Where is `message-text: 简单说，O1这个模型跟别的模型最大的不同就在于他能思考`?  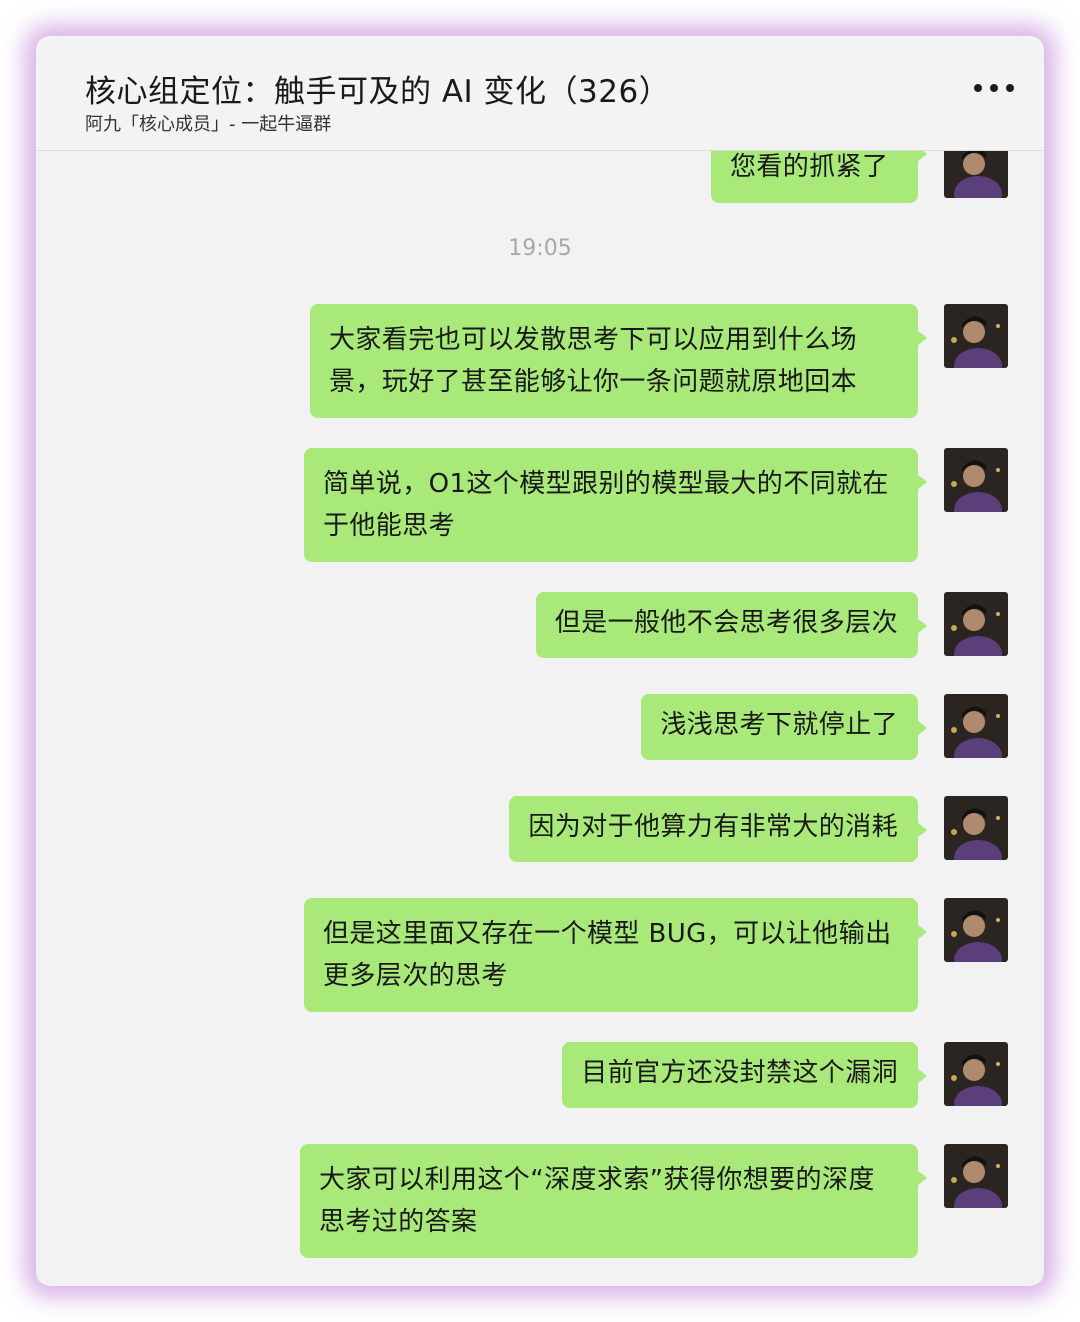 message-text: 简单说，O1这个模型跟别的模型最大的不同就在于他能思考 is located at coordinates (606, 505).